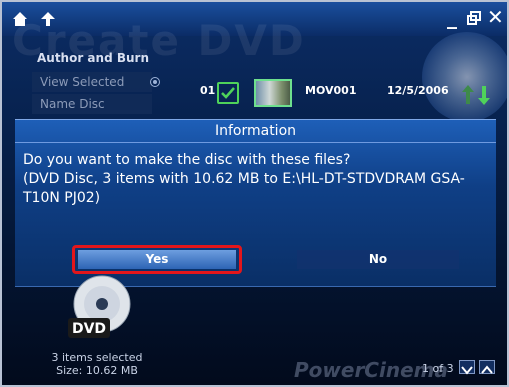  Describe the element at coordinates (255, 142) in the screenshot. I see `dialog-divider` at that location.